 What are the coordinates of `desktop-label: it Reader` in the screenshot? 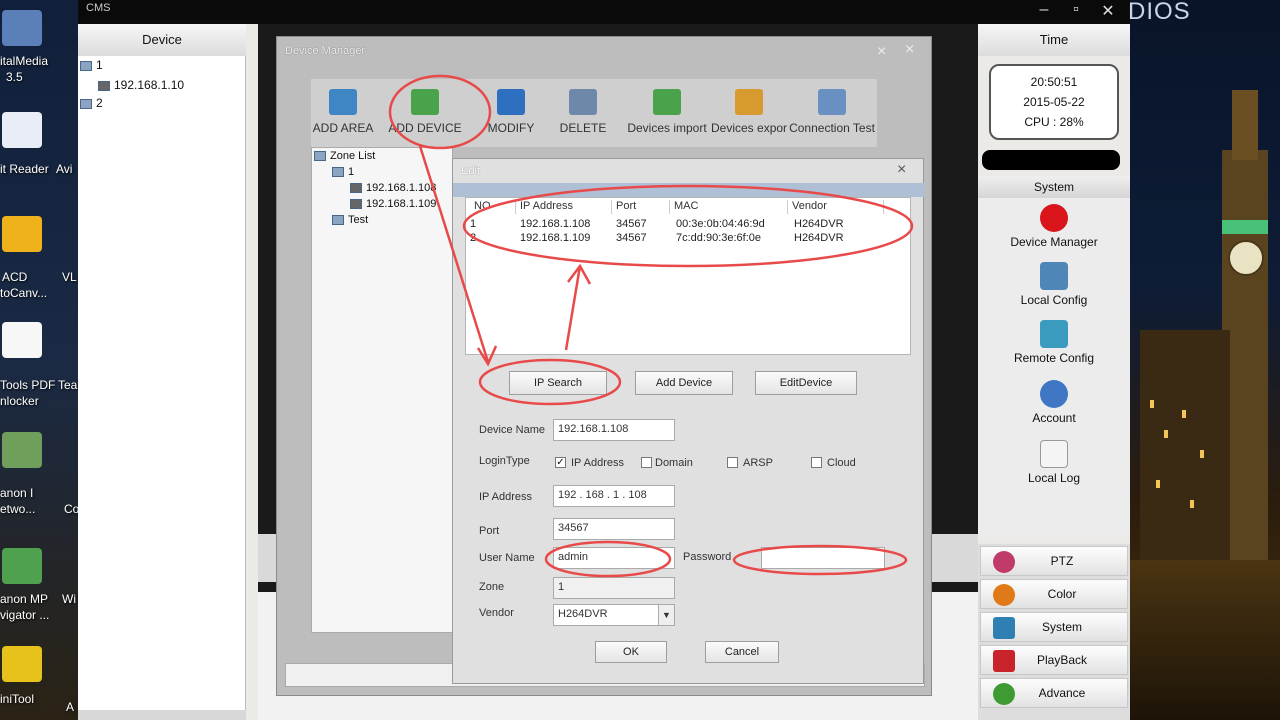 It's located at (24, 169).